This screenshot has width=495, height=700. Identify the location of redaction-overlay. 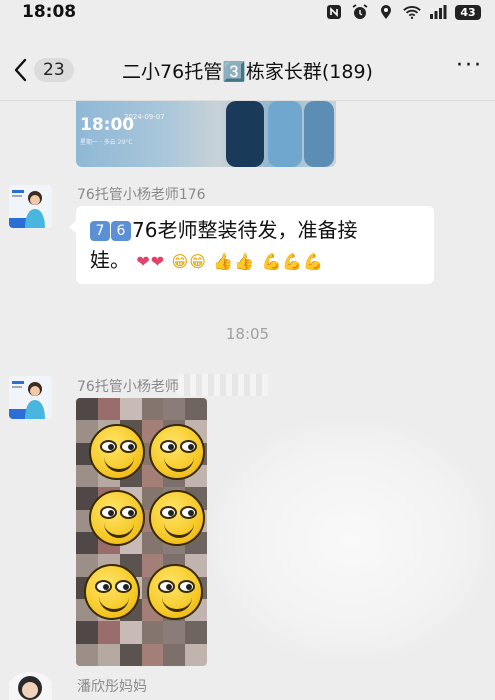
(223, 385).